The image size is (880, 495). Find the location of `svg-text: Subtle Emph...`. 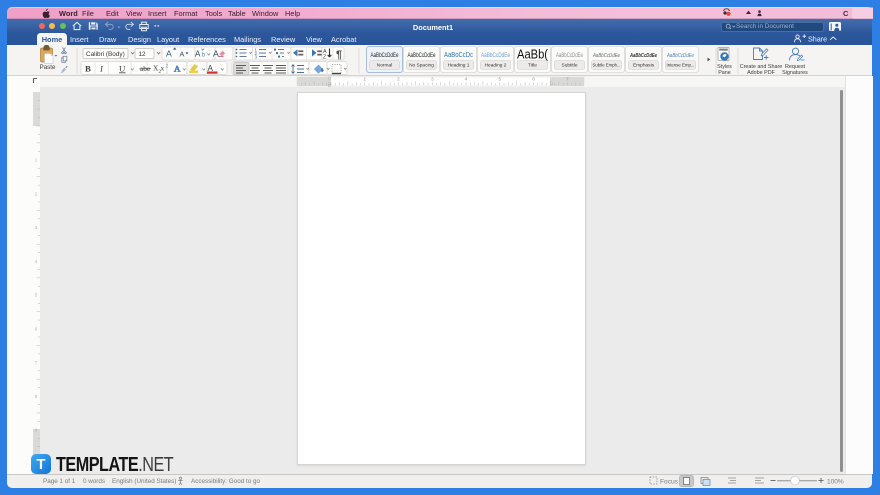

svg-text: Subtle Emph... is located at coordinates (607, 65).